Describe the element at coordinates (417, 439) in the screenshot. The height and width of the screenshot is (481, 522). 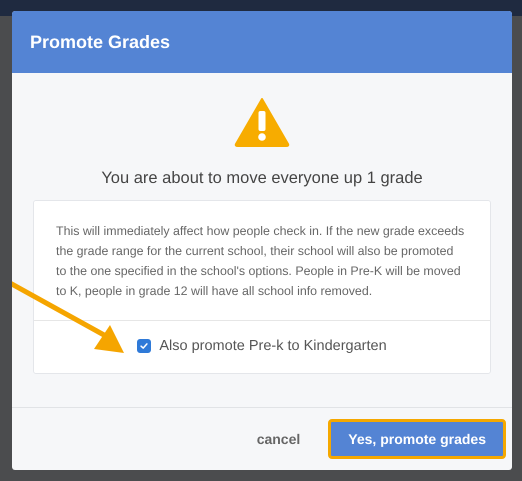
I see `confirm-button: Yes, promote grades` at that location.